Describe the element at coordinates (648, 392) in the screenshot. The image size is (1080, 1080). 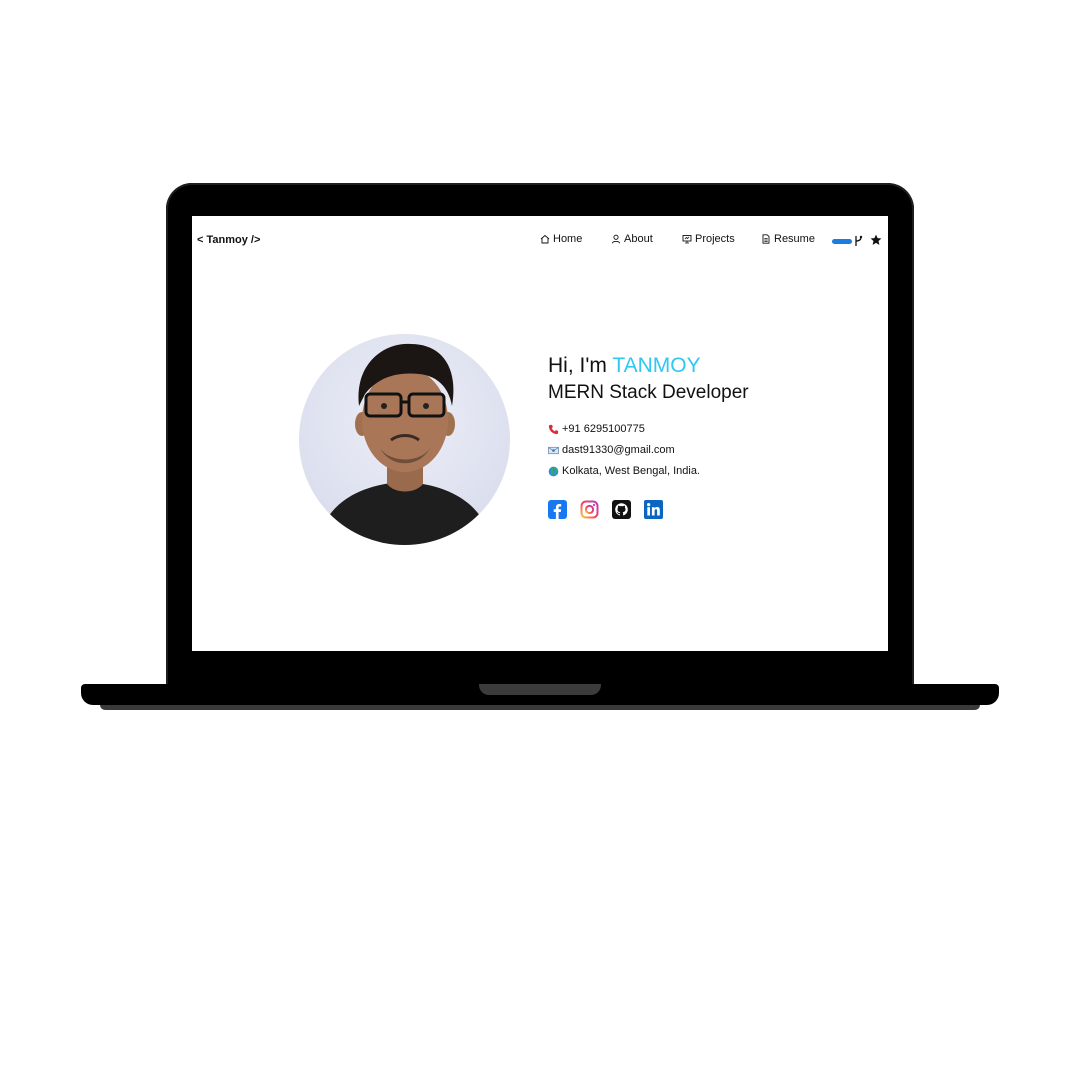
I see `hero-role: MERN Stack Developer` at that location.